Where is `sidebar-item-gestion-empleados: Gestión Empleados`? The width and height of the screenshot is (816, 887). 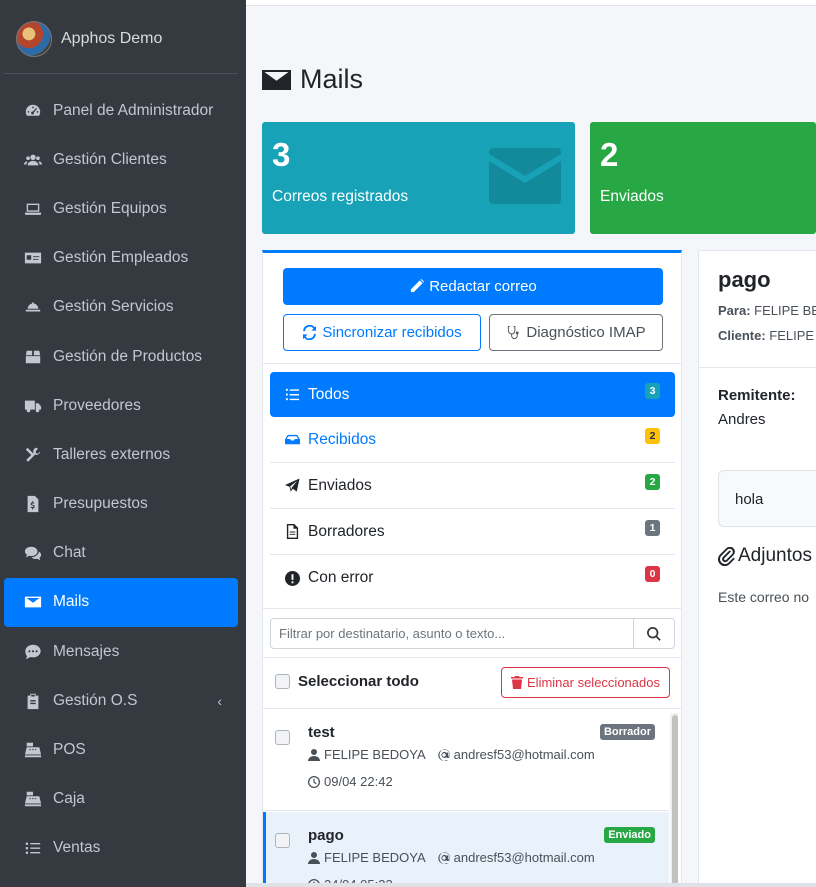
sidebar-item-gestion-empleados: Gestión Empleados is located at coordinates (121, 258).